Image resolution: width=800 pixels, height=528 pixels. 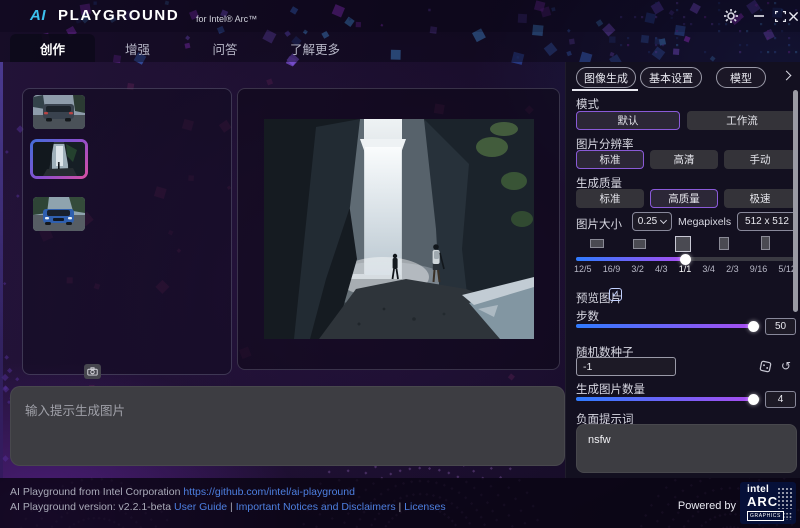 I want to click on tab-answer: 问答, so click(x=225, y=48).